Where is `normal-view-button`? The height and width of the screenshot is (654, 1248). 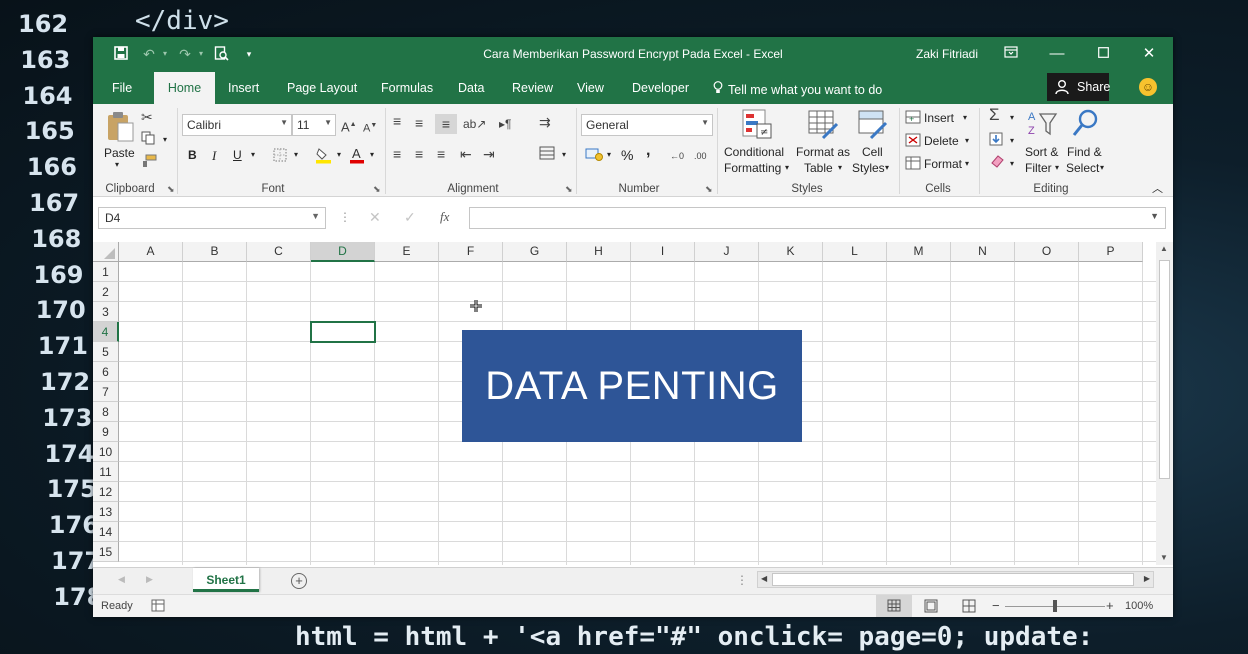
normal-view-button is located at coordinates (894, 606).